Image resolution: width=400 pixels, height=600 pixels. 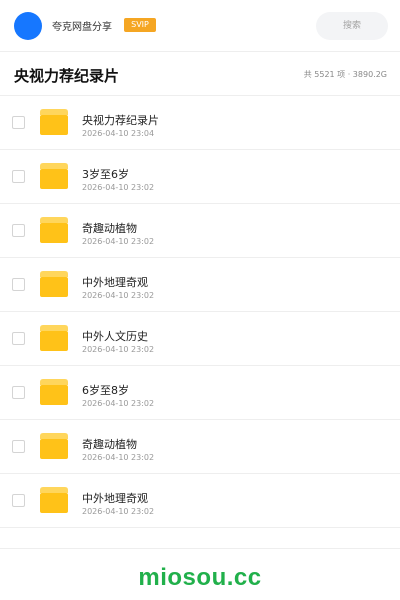 I want to click on avatar, so click(x=28, y=26).